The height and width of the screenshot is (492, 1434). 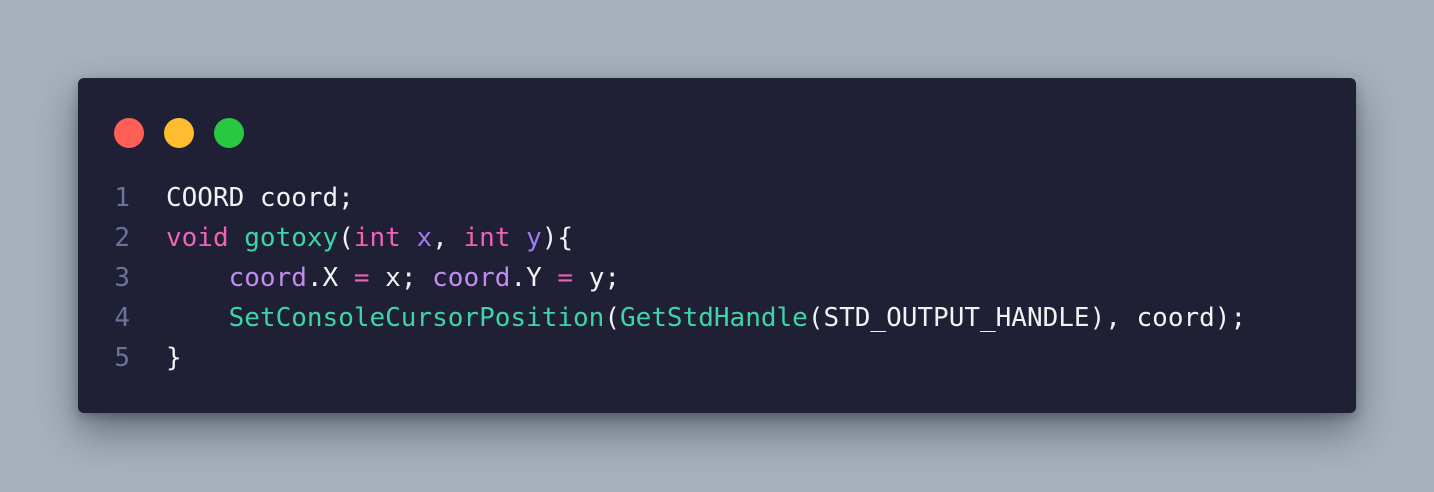 What do you see at coordinates (122, 198) in the screenshot?
I see `line-number: 1` at bounding box center [122, 198].